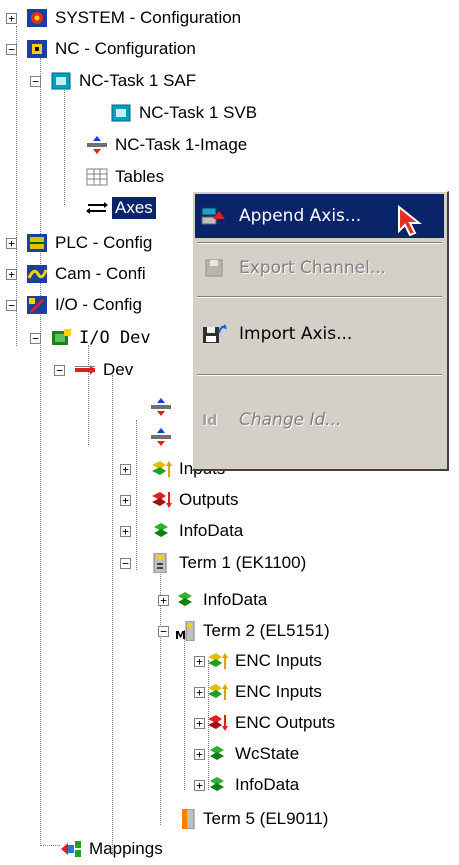  What do you see at coordinates (152, 145) in the screenshot?
I see `tree-item-nc-task-image: NC-Task 1-Image` at bounding box center [152, 145].